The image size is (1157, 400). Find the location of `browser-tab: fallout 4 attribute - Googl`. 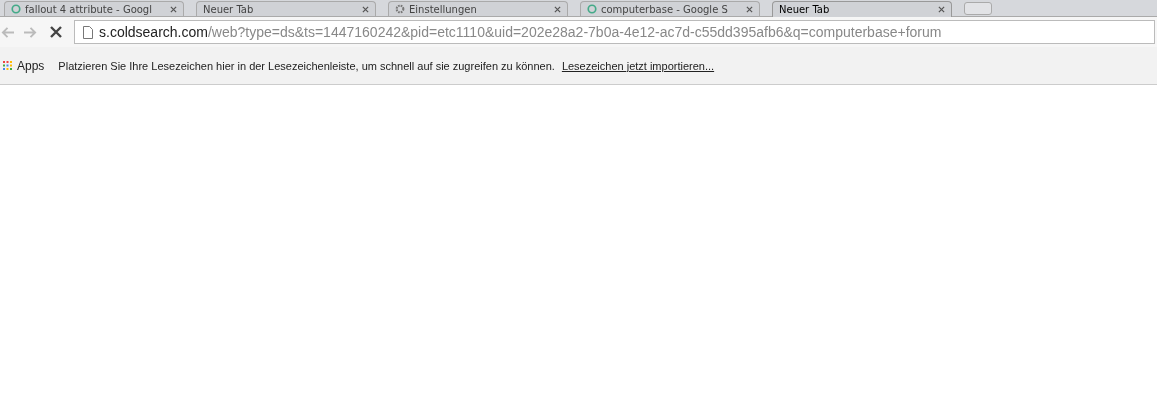

browser-tab: fallout 4 attribute - Googl is located at coordinates (94, 8).